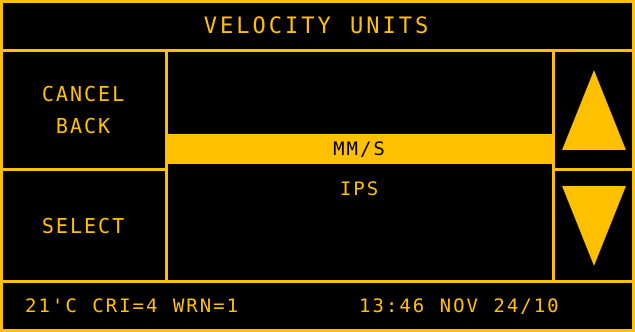 The image size is (635, 332). I want to click on status-readings: 21'C CRI=4 WRN=1, so click(133, 306).